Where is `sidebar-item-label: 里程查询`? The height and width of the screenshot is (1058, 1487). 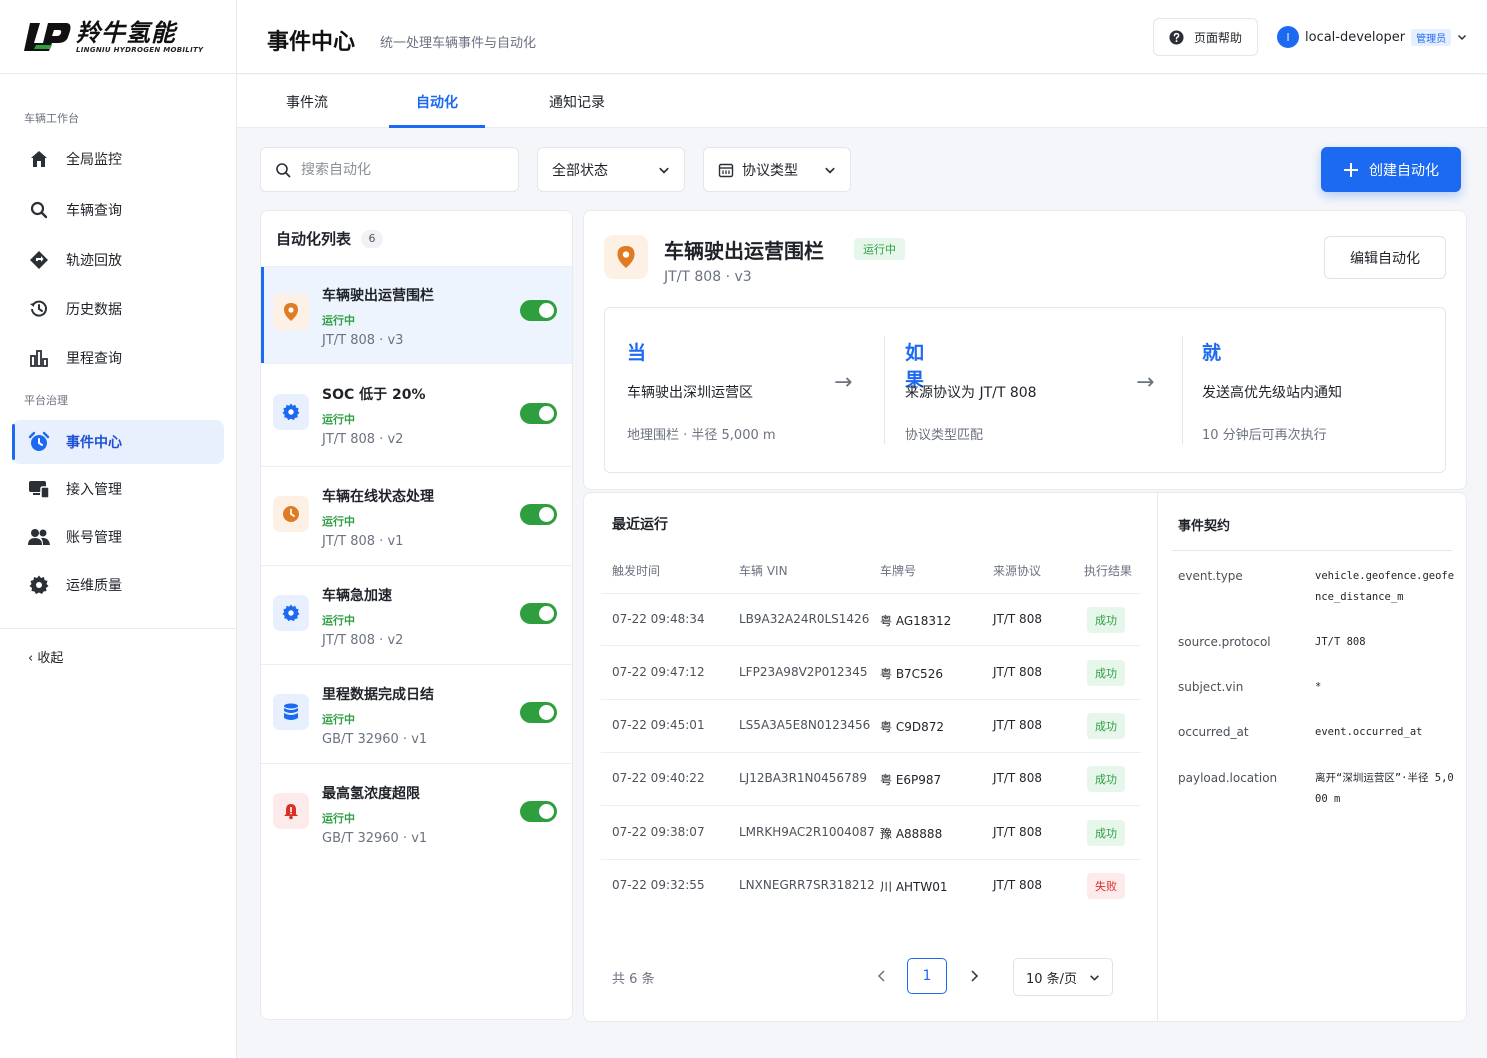 sidebar-item-label: 里程查询 is located at coordinates (94, 359).